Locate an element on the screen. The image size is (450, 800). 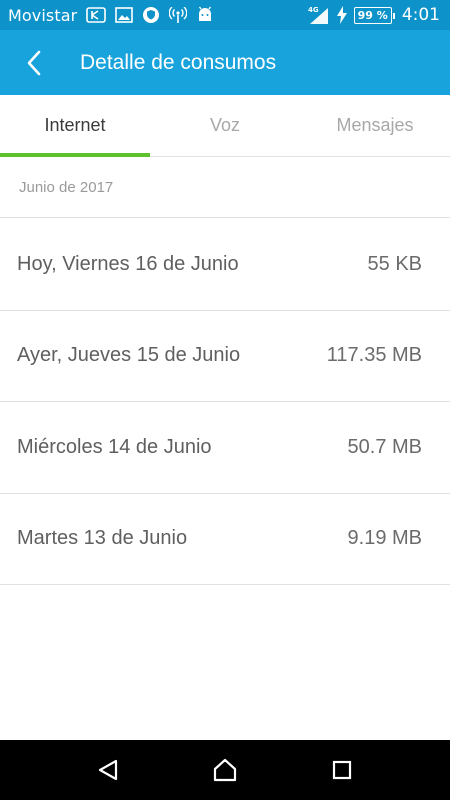
list-item: Hoy, Viernes 16 de Junio 55 KB is located at coordinates (225, 265).